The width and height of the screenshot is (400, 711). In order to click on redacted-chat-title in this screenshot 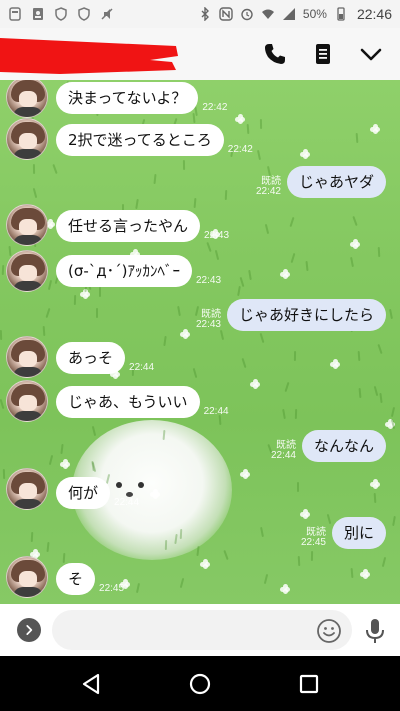, I will do `click(91, 54)`.